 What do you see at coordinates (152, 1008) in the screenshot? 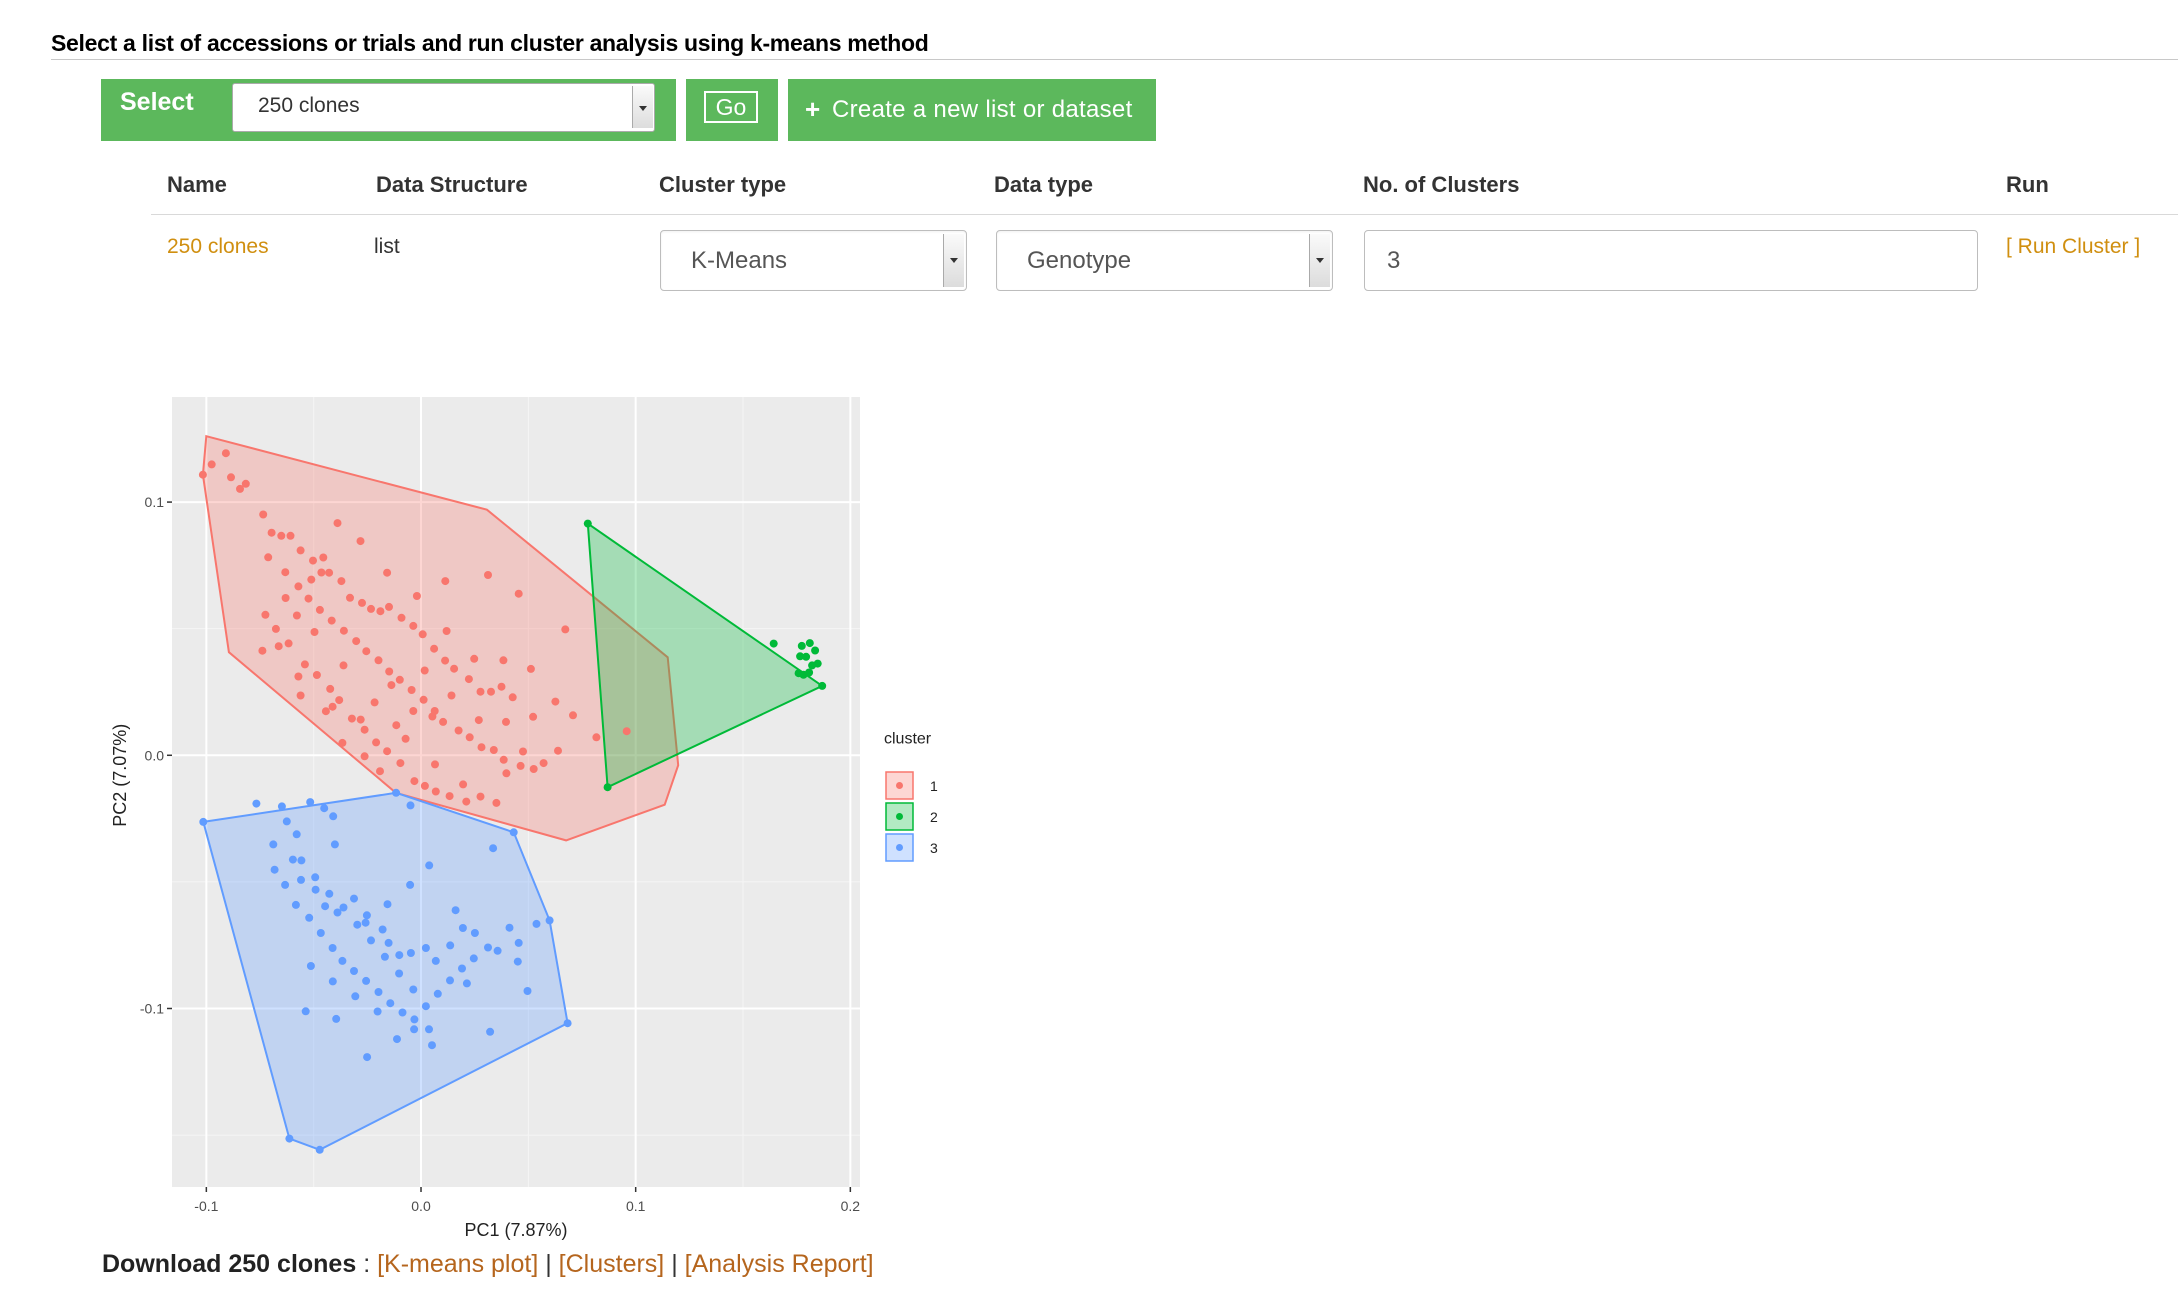
I see `y-tick-label: -0.1` at bounding box center [152, 1008].